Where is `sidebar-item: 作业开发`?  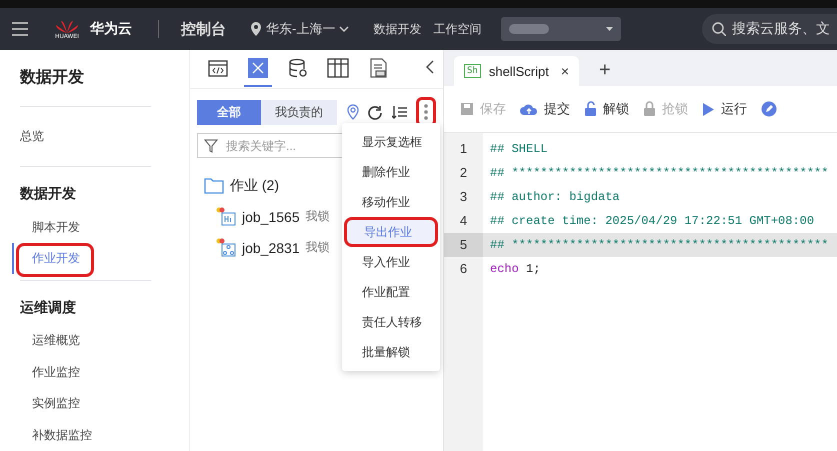 sidebar-item: 作业开发 is located at coordinates (100, 258).